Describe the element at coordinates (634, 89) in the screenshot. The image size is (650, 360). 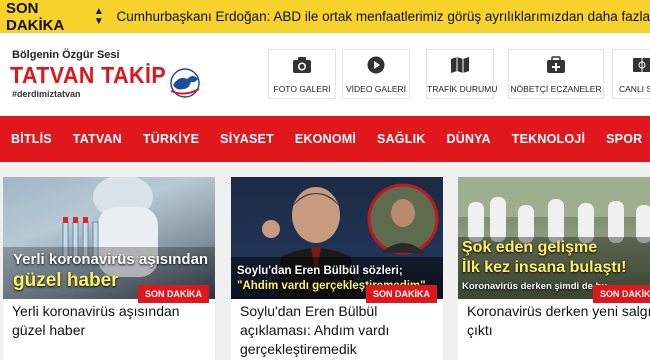
I see `quick-link-label: CANLI SKOR` at that location.